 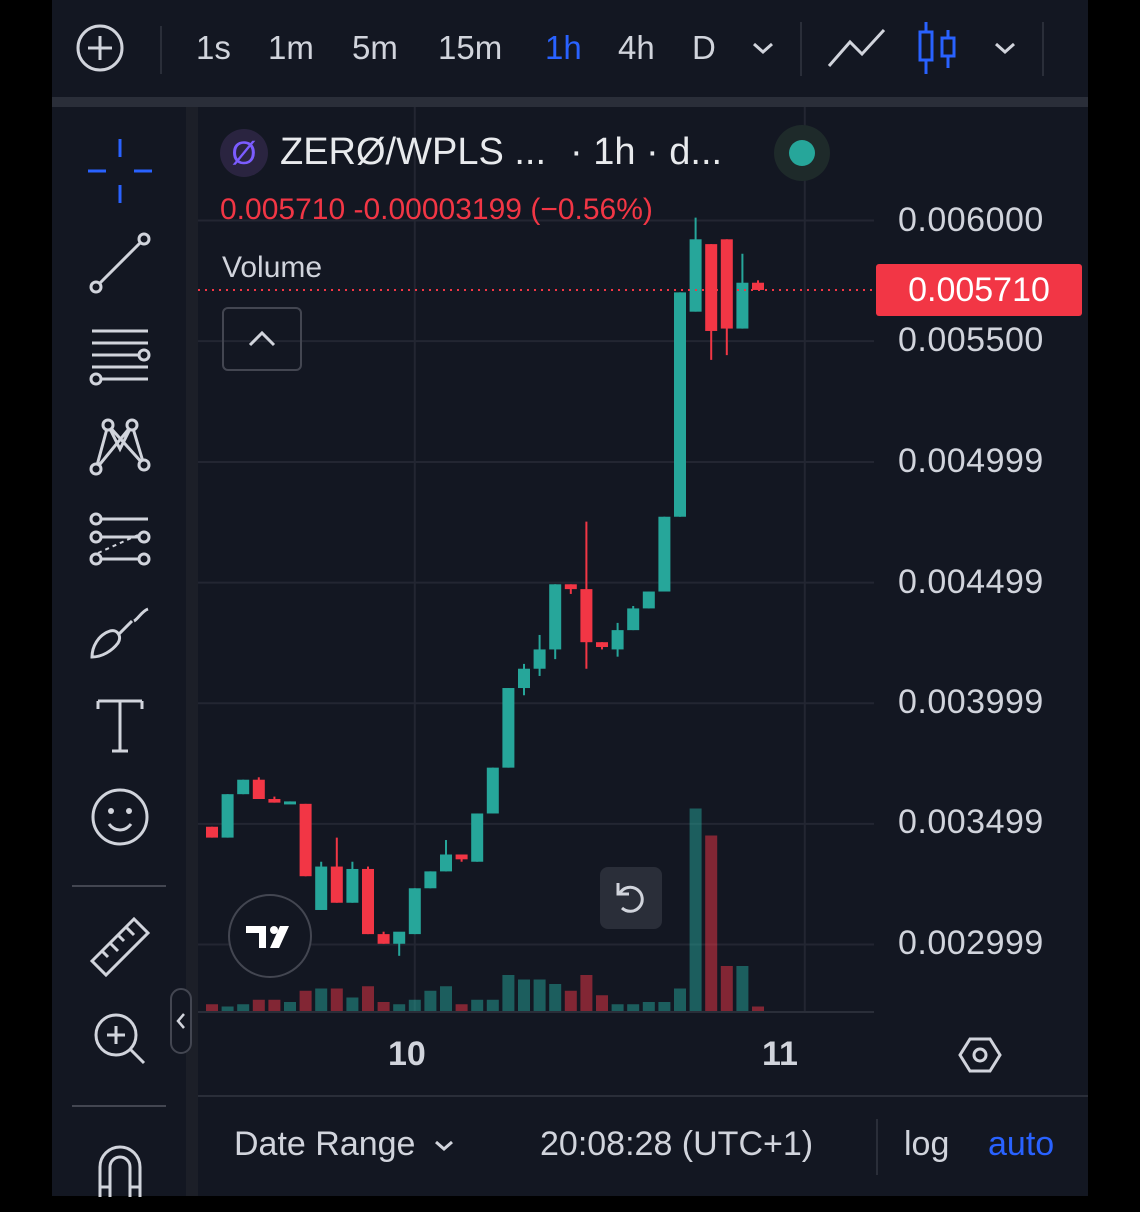 I want to click on brush-icon, so click(x=120, y=631).